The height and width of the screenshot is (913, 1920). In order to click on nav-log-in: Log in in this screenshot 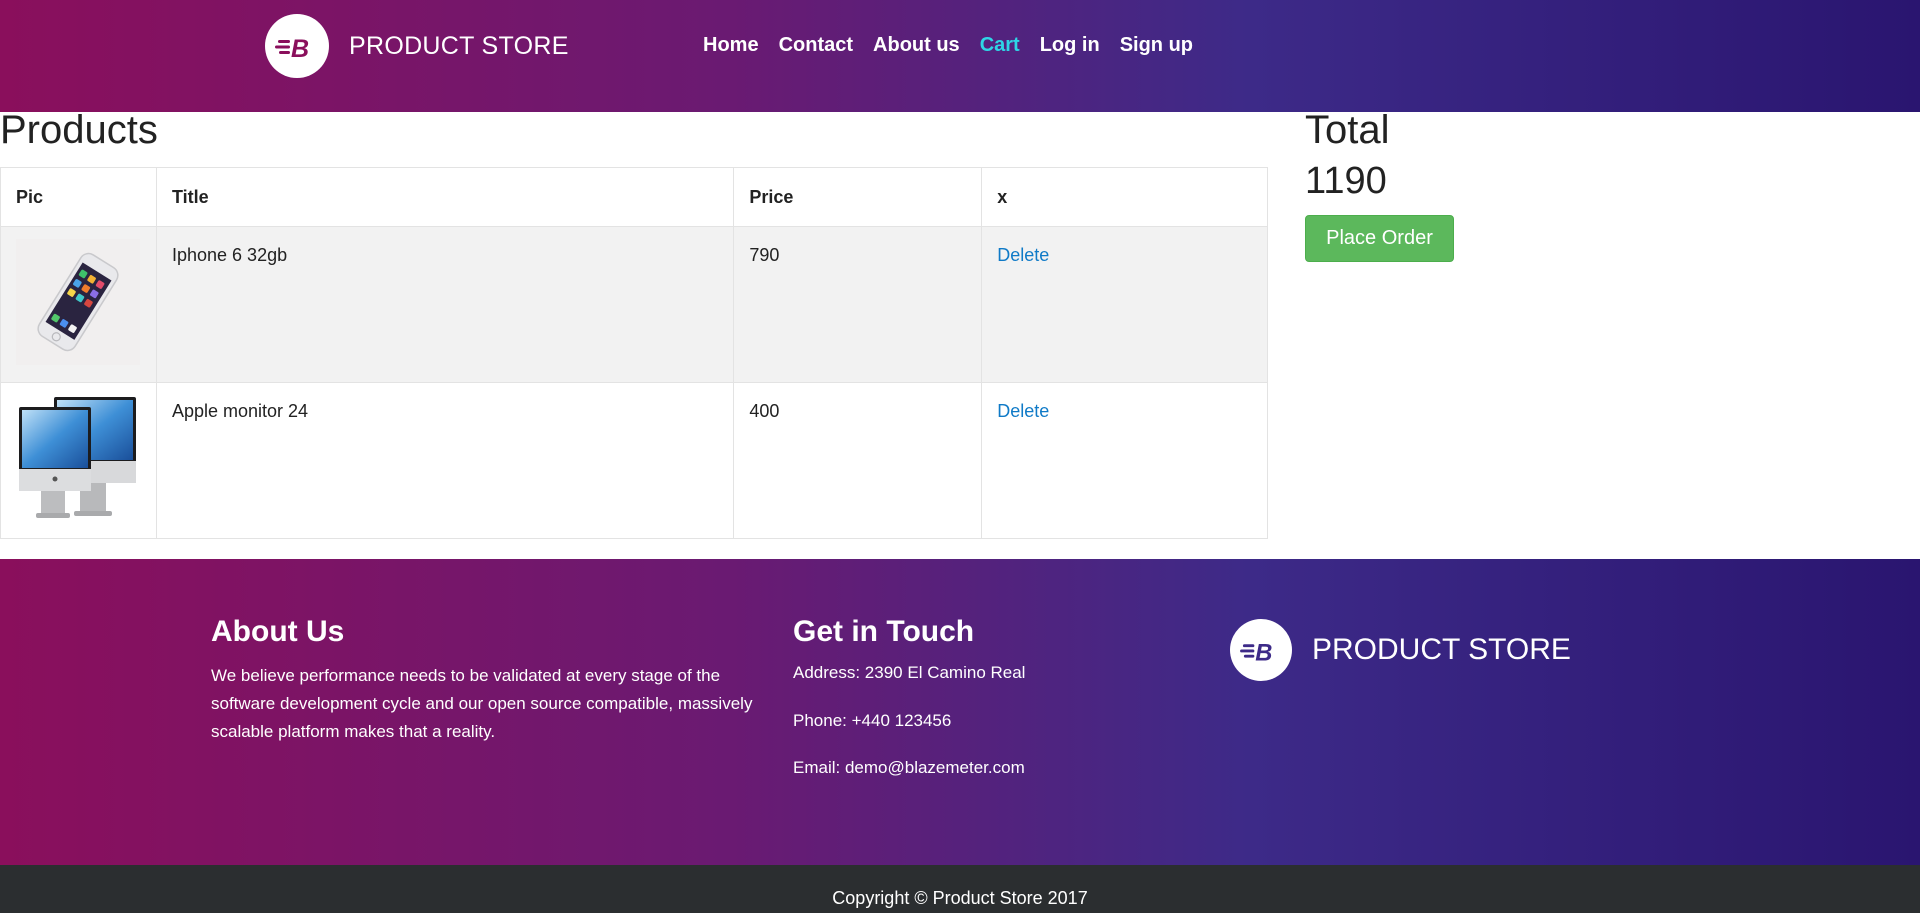, I will do `click(1070, 45)`.